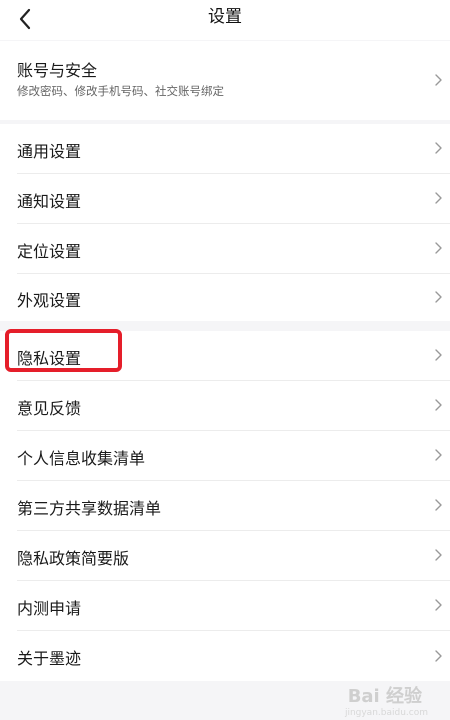 The width and height of the screenshot is (450, 720). Describe the element at coordinates (49, 408) in the screenshot. I see `settings-item-label: 意见反馈` at that location.